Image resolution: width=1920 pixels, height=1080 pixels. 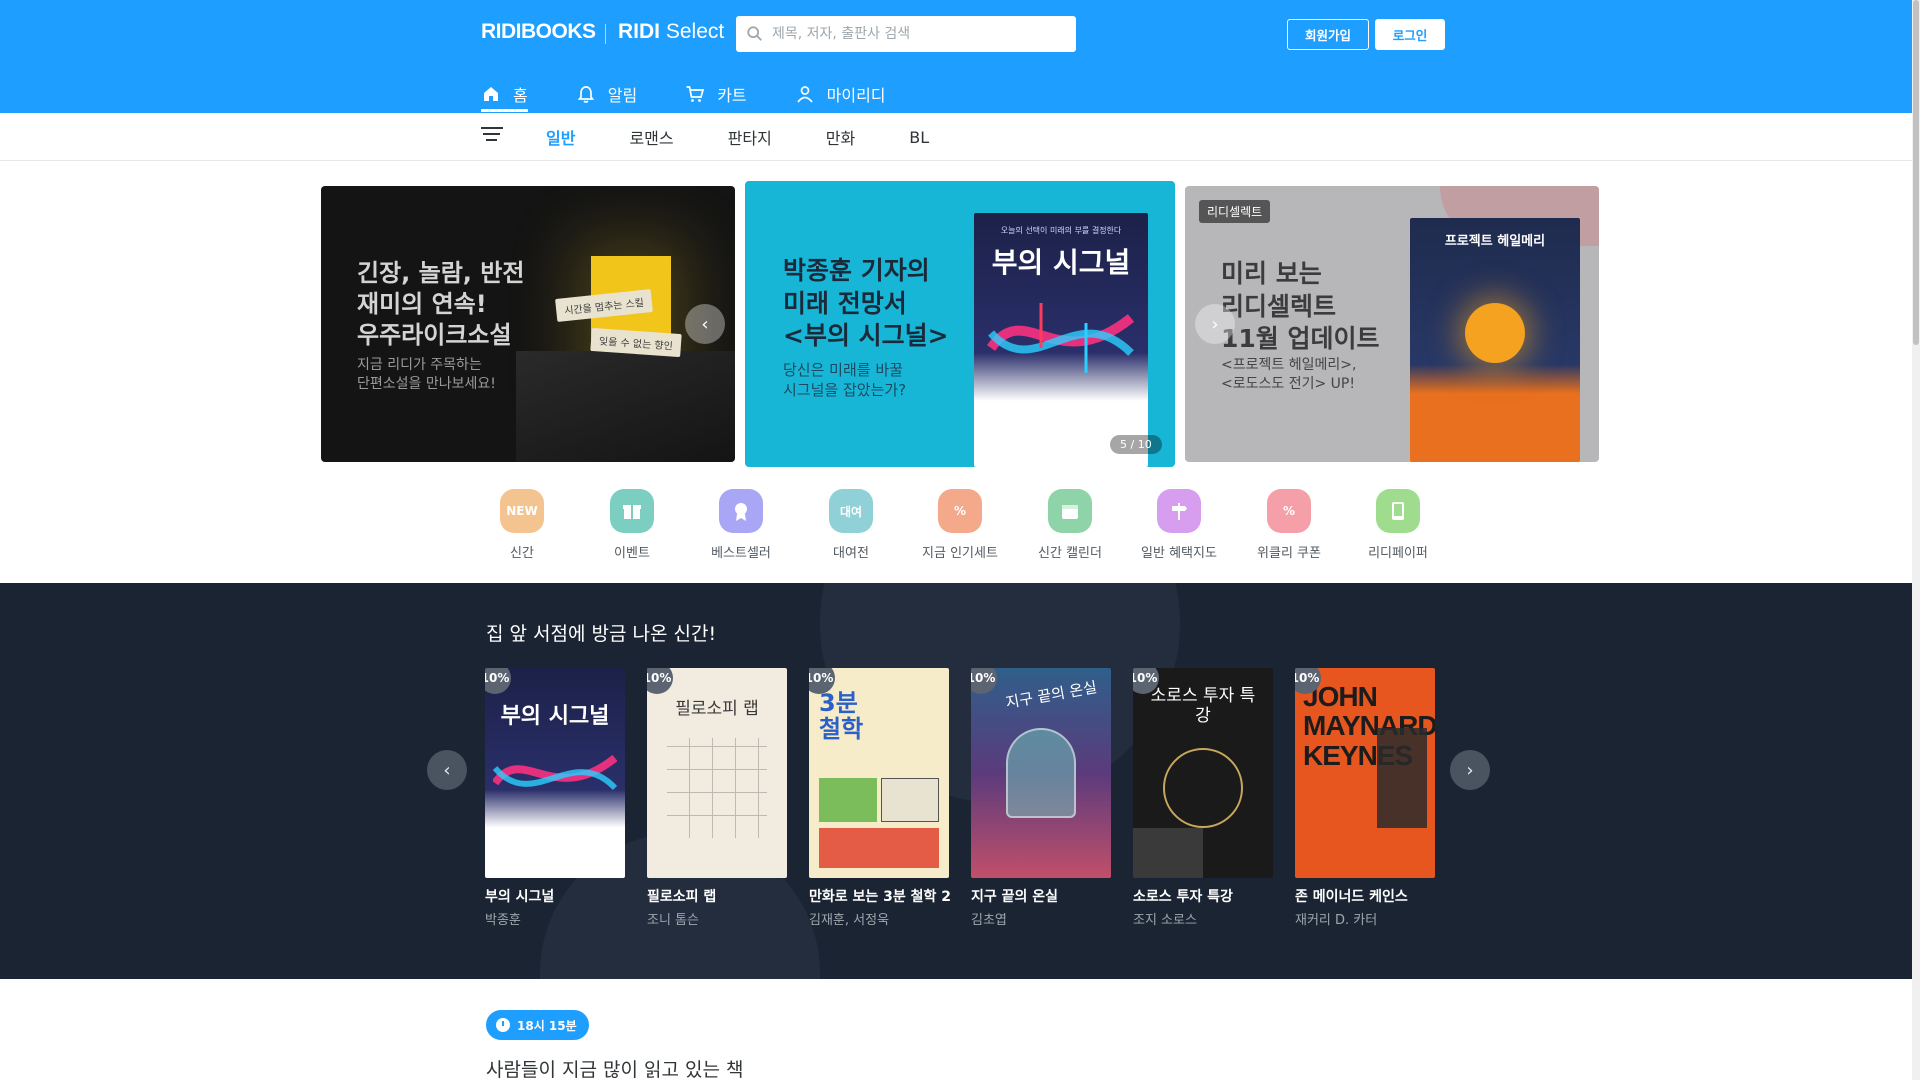 I want to click on book-title: 소로스 투자 특강, so click(x=1203, y=896).